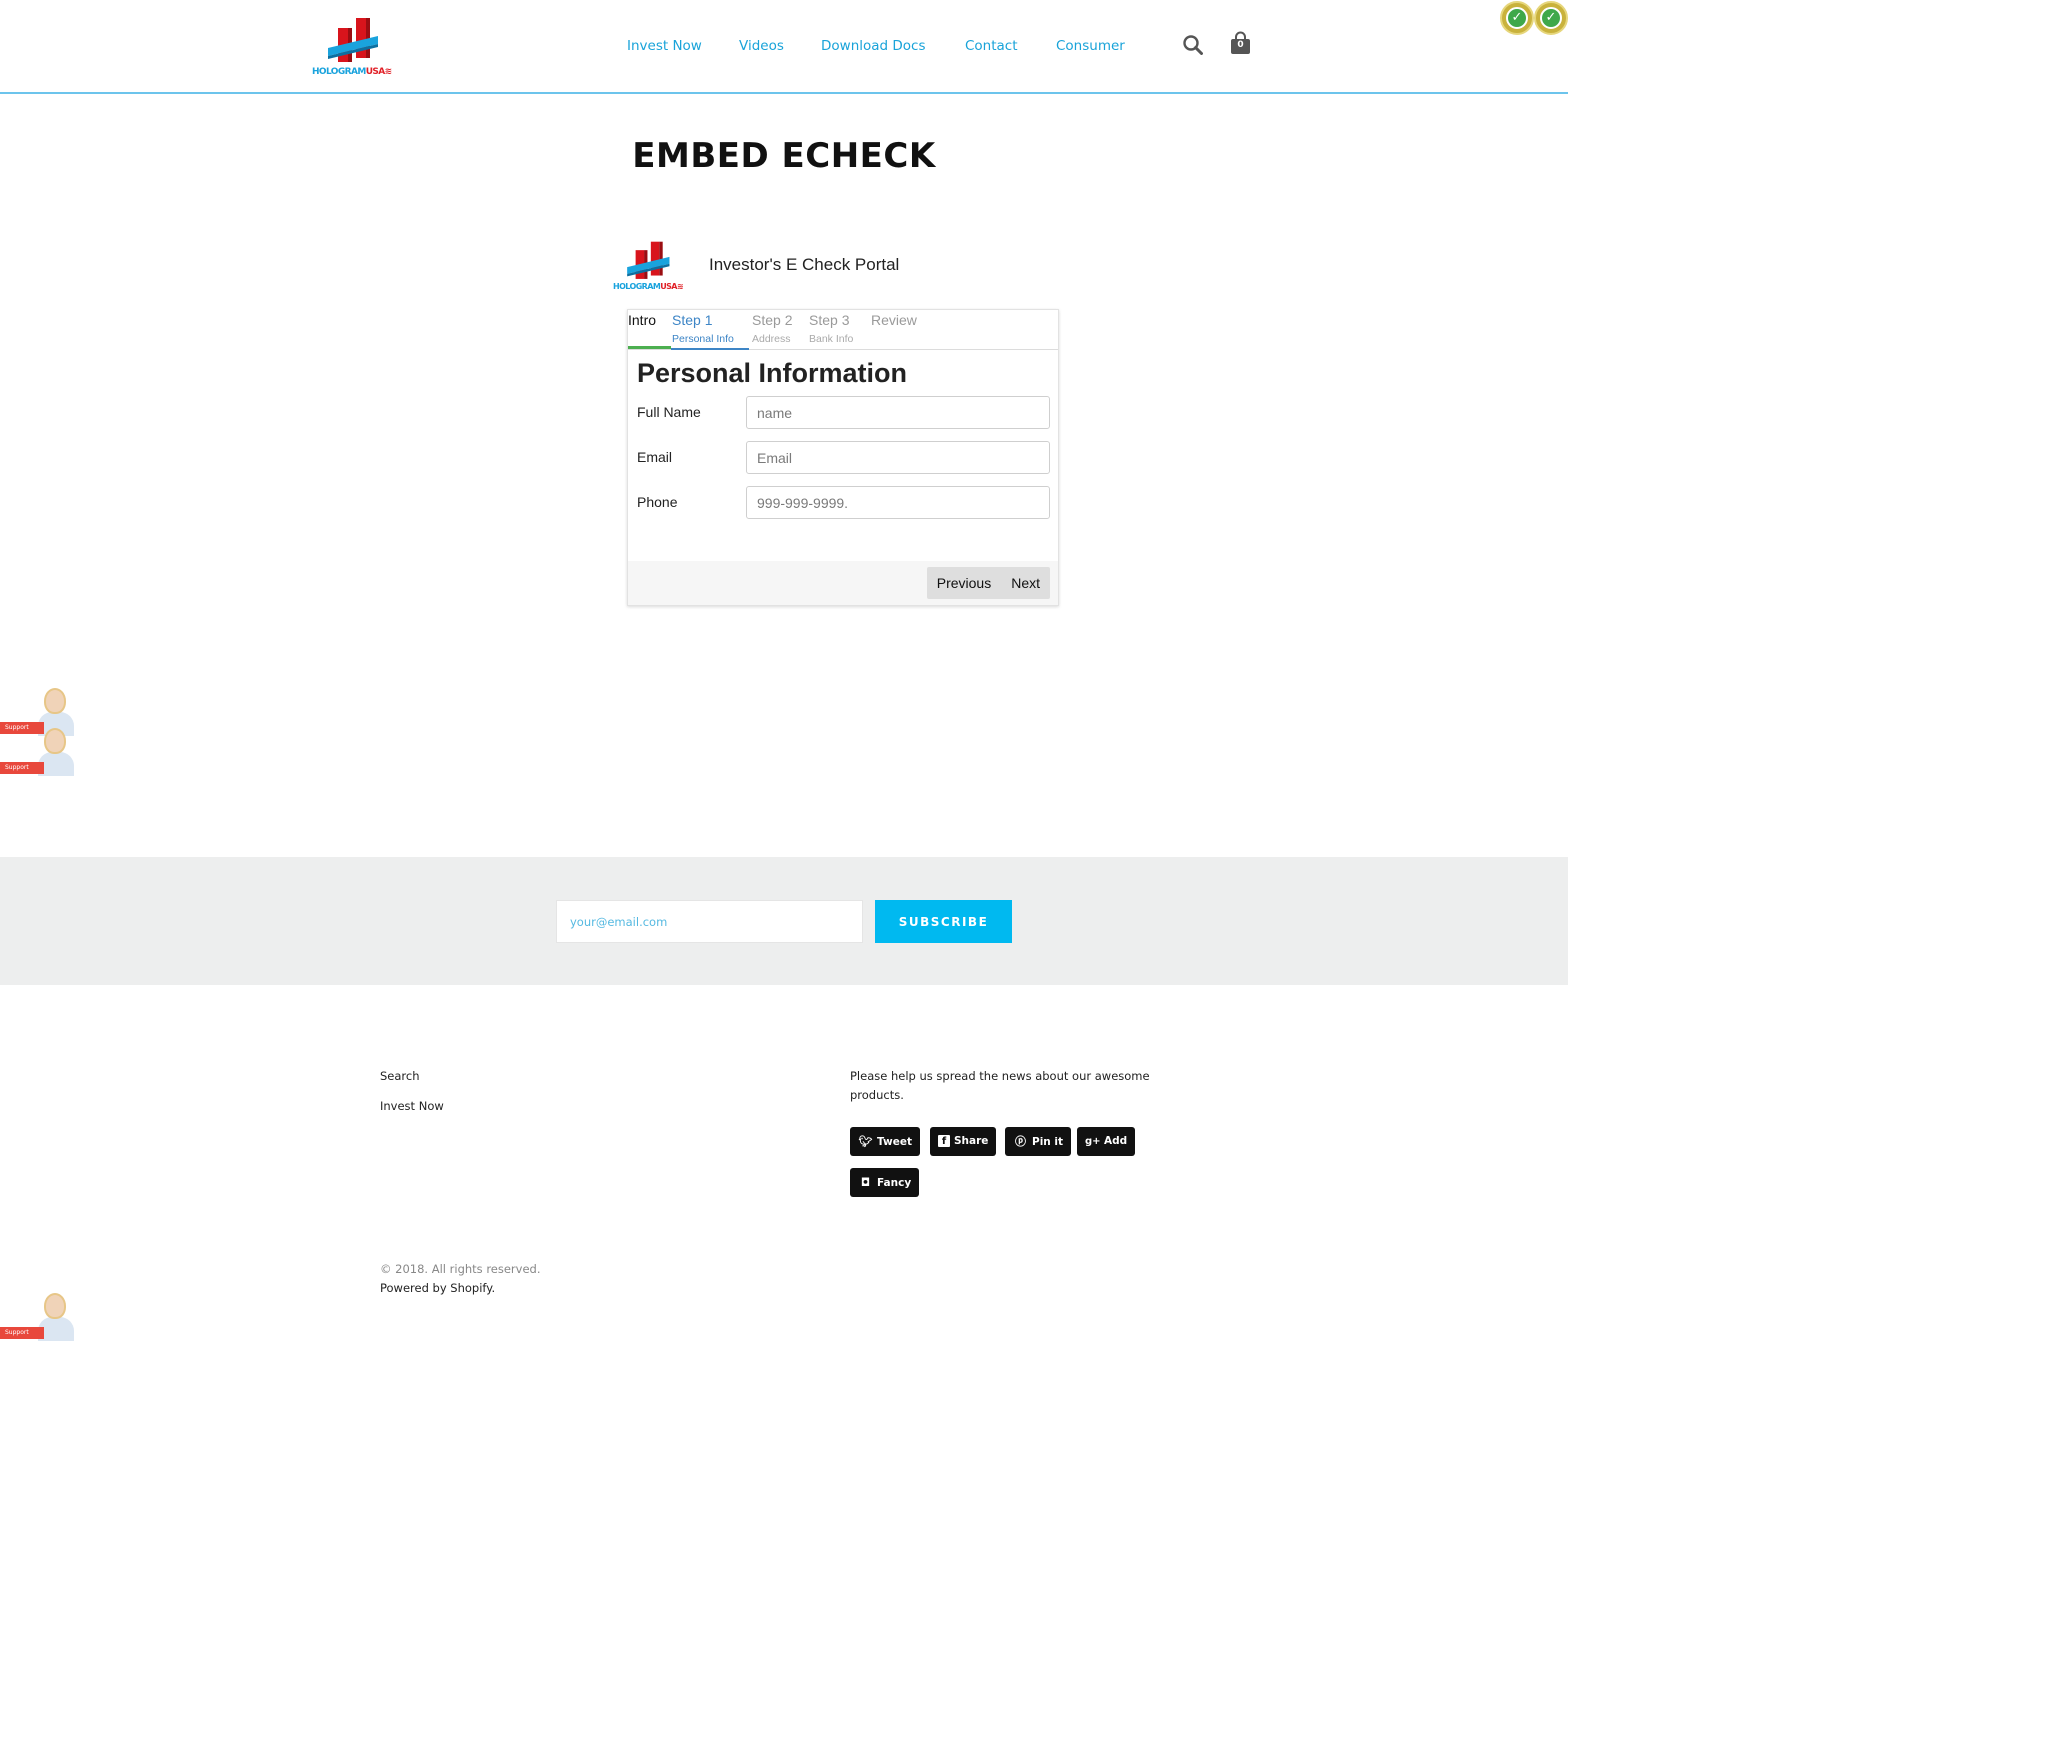 The height and width of the screenshot is (1751, 2048). What do you see at coordinates (885, 1182) in the screenshot?
I see `fancy-button: ◘ Fancy` at bounding box center [885, 1182].